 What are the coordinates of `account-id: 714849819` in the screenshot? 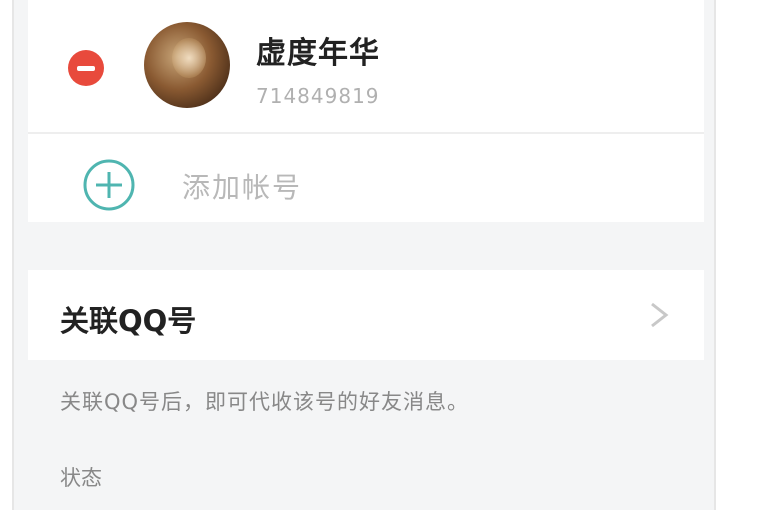 It's located at (318, 96).